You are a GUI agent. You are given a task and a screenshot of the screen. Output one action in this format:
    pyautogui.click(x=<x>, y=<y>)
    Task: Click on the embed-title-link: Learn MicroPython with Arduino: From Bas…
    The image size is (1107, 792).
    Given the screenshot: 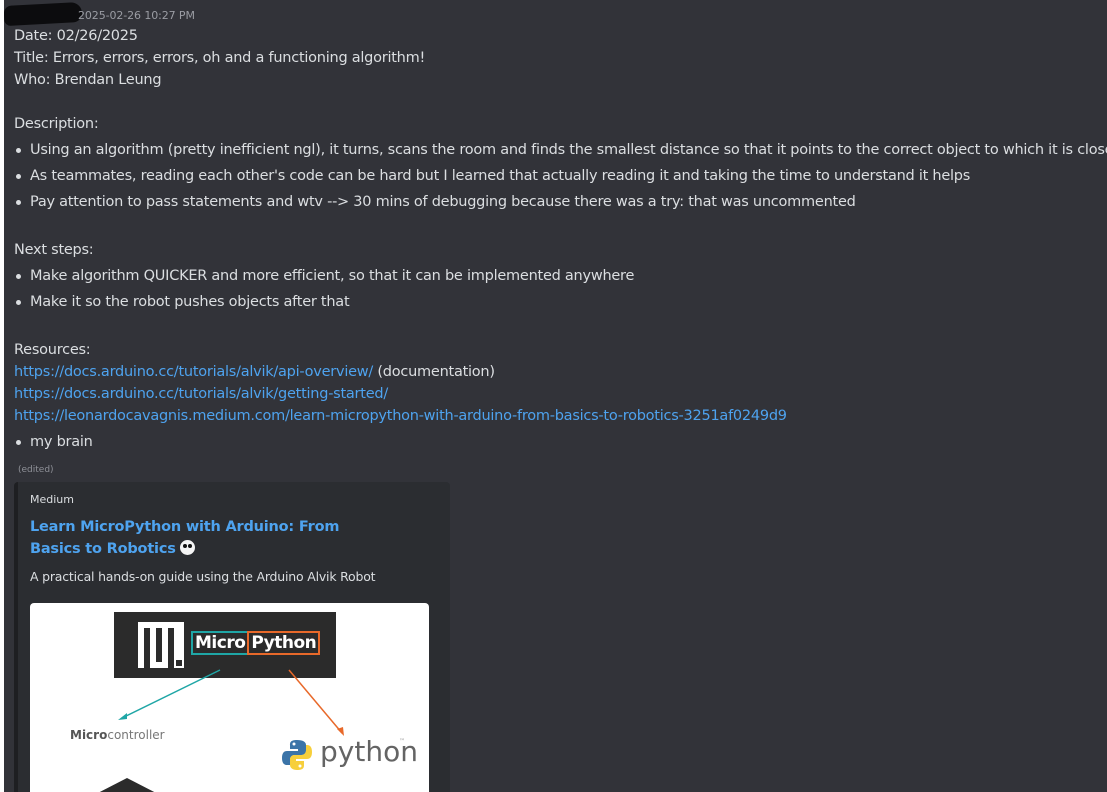 What is the action you would take?
    pyautogui.click(x=210, y=538)
    